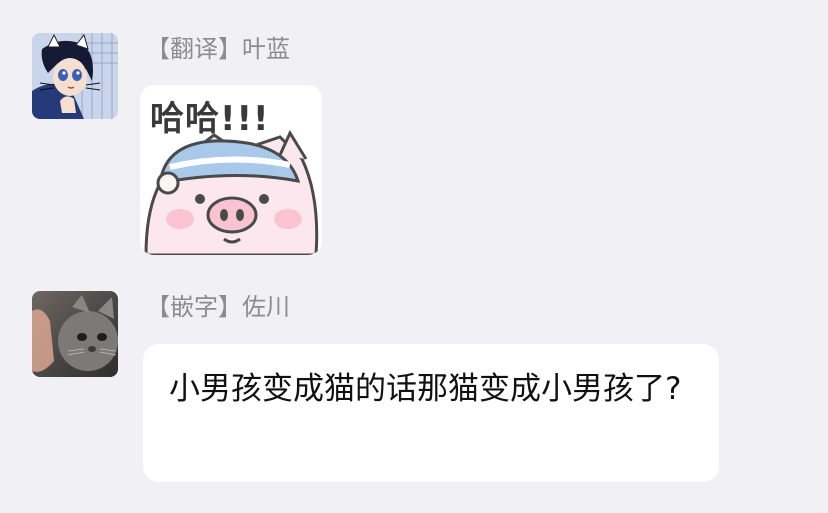 The width and height of the screenshot is (828, 513). I want to click on avatar, so click(75, 334).